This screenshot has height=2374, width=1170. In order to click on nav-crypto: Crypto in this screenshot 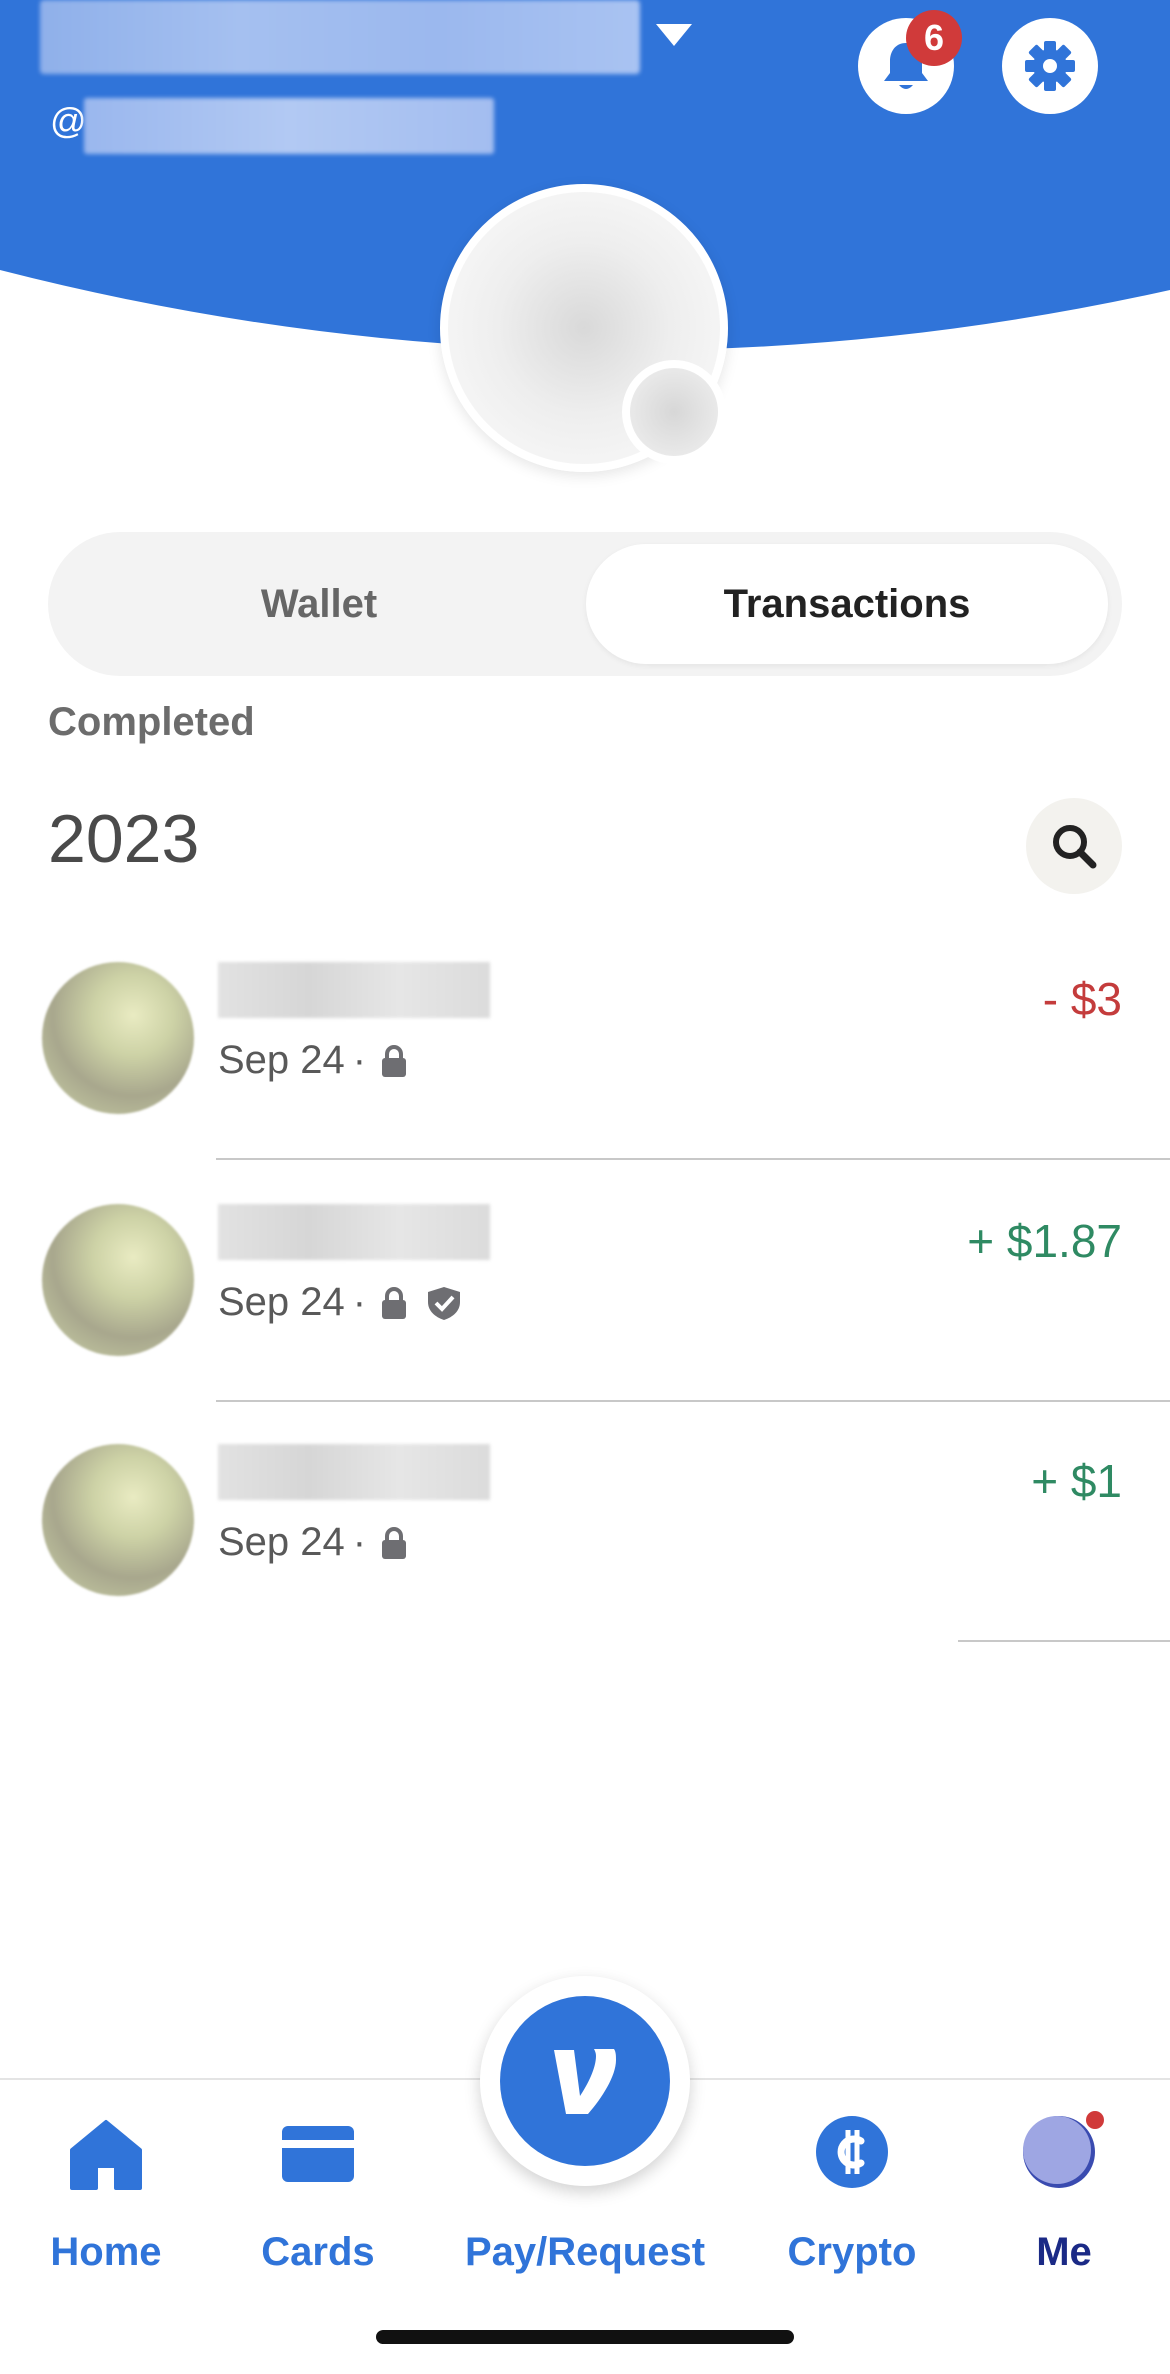, I will do `click(852, 2190)`.